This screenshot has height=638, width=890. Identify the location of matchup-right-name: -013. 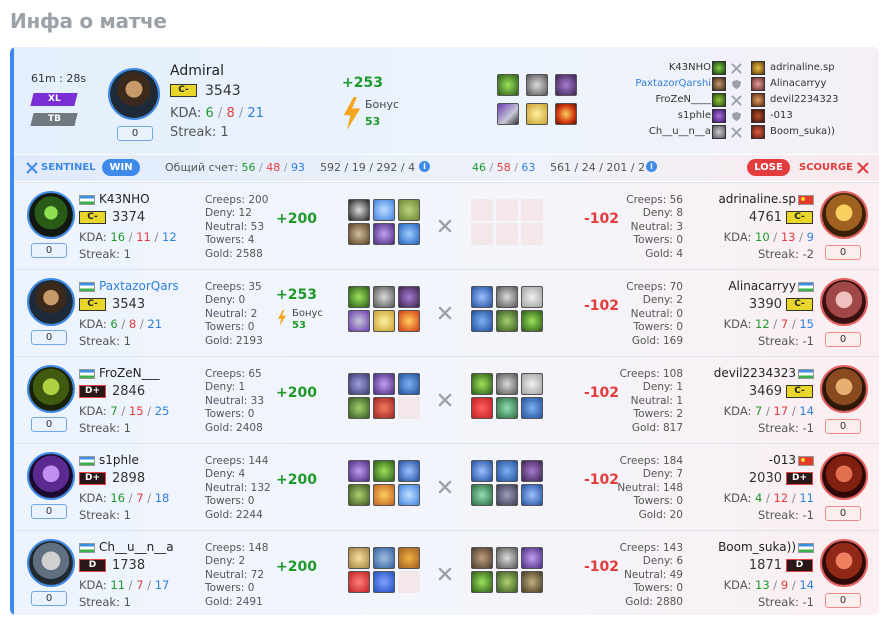
(781, 115).